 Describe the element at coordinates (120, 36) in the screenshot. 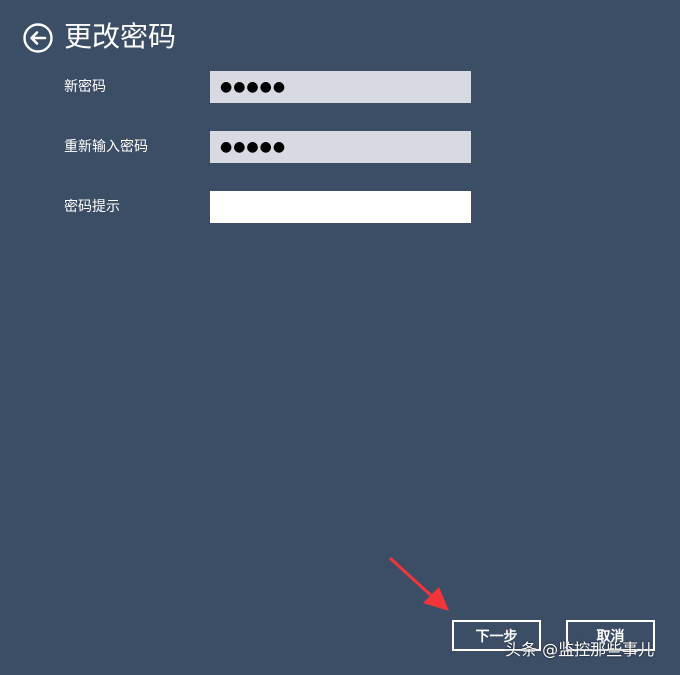

I see `page-title: 更改密码` at that location.